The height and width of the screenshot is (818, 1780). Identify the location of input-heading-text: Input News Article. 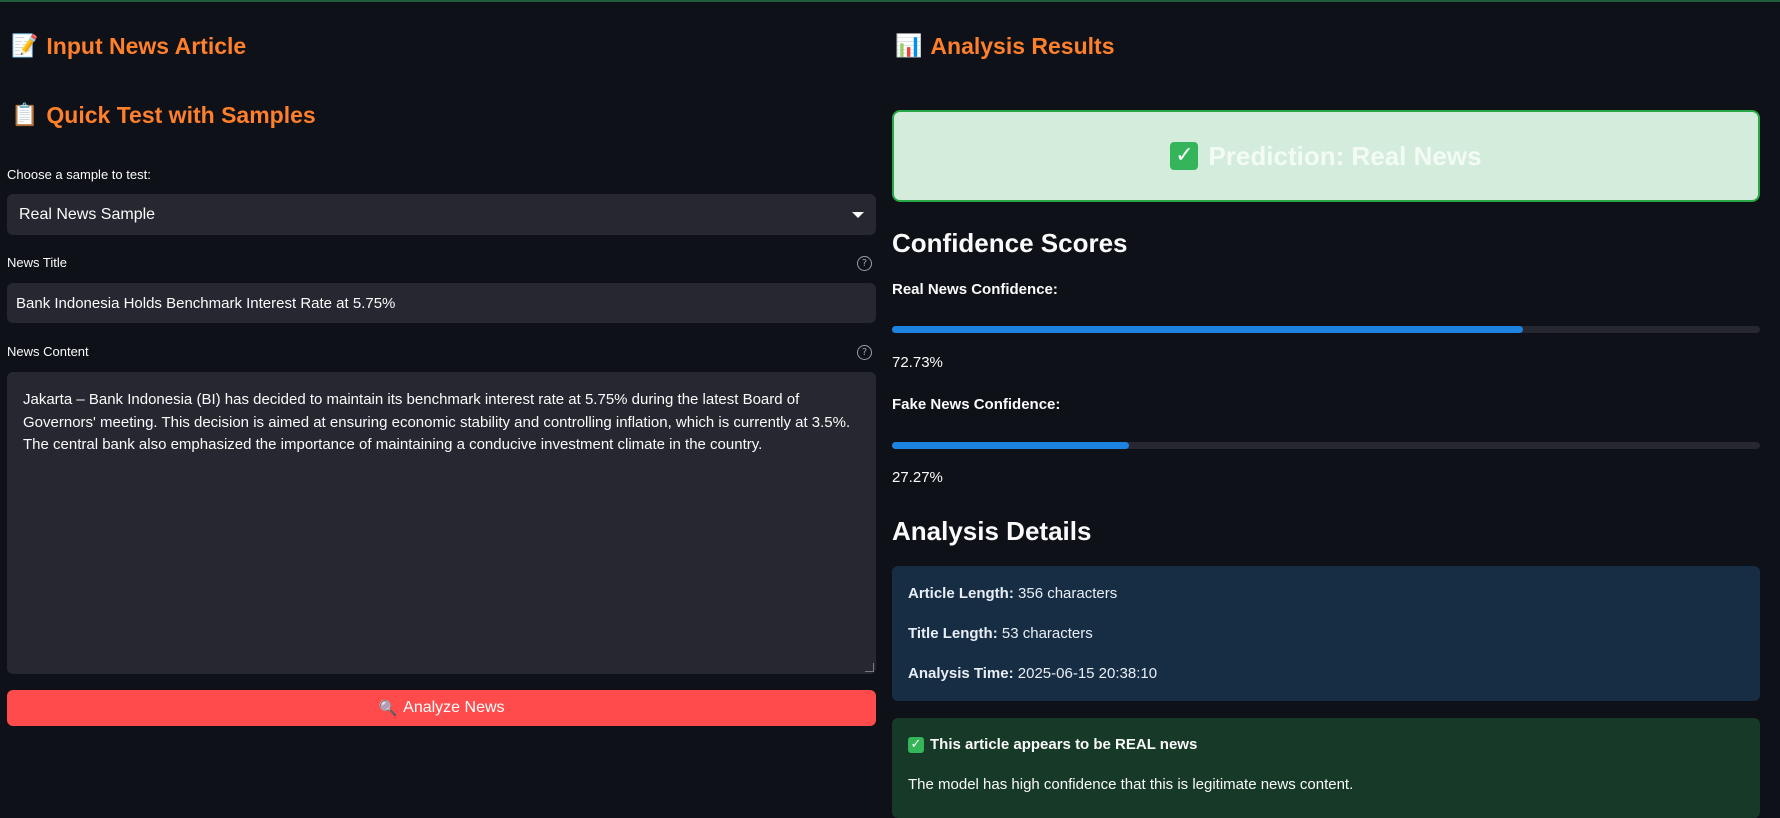
(146, 46).